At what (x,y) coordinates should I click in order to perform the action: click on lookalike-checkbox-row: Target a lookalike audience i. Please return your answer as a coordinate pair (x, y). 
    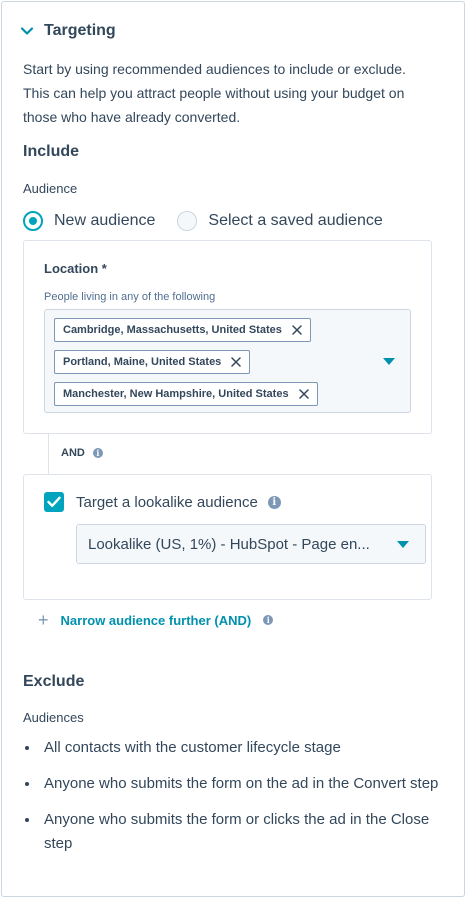
    Looking at the image, I should click on (162, 502).